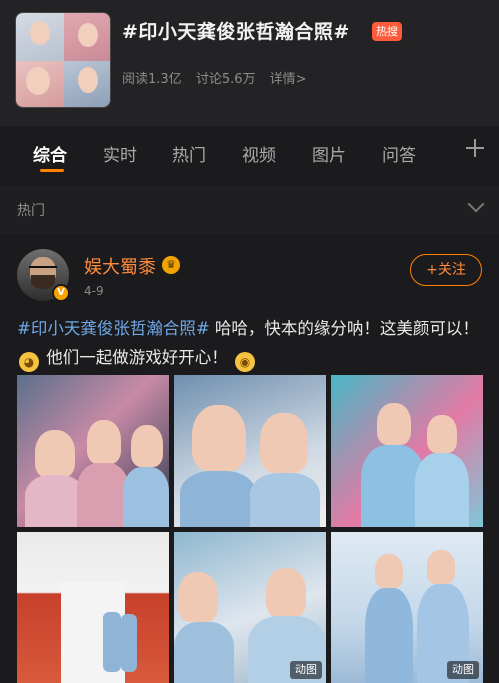 The image size is (499, 683). I want to click on tab-comprehensive: 综合, so click(50, 153).